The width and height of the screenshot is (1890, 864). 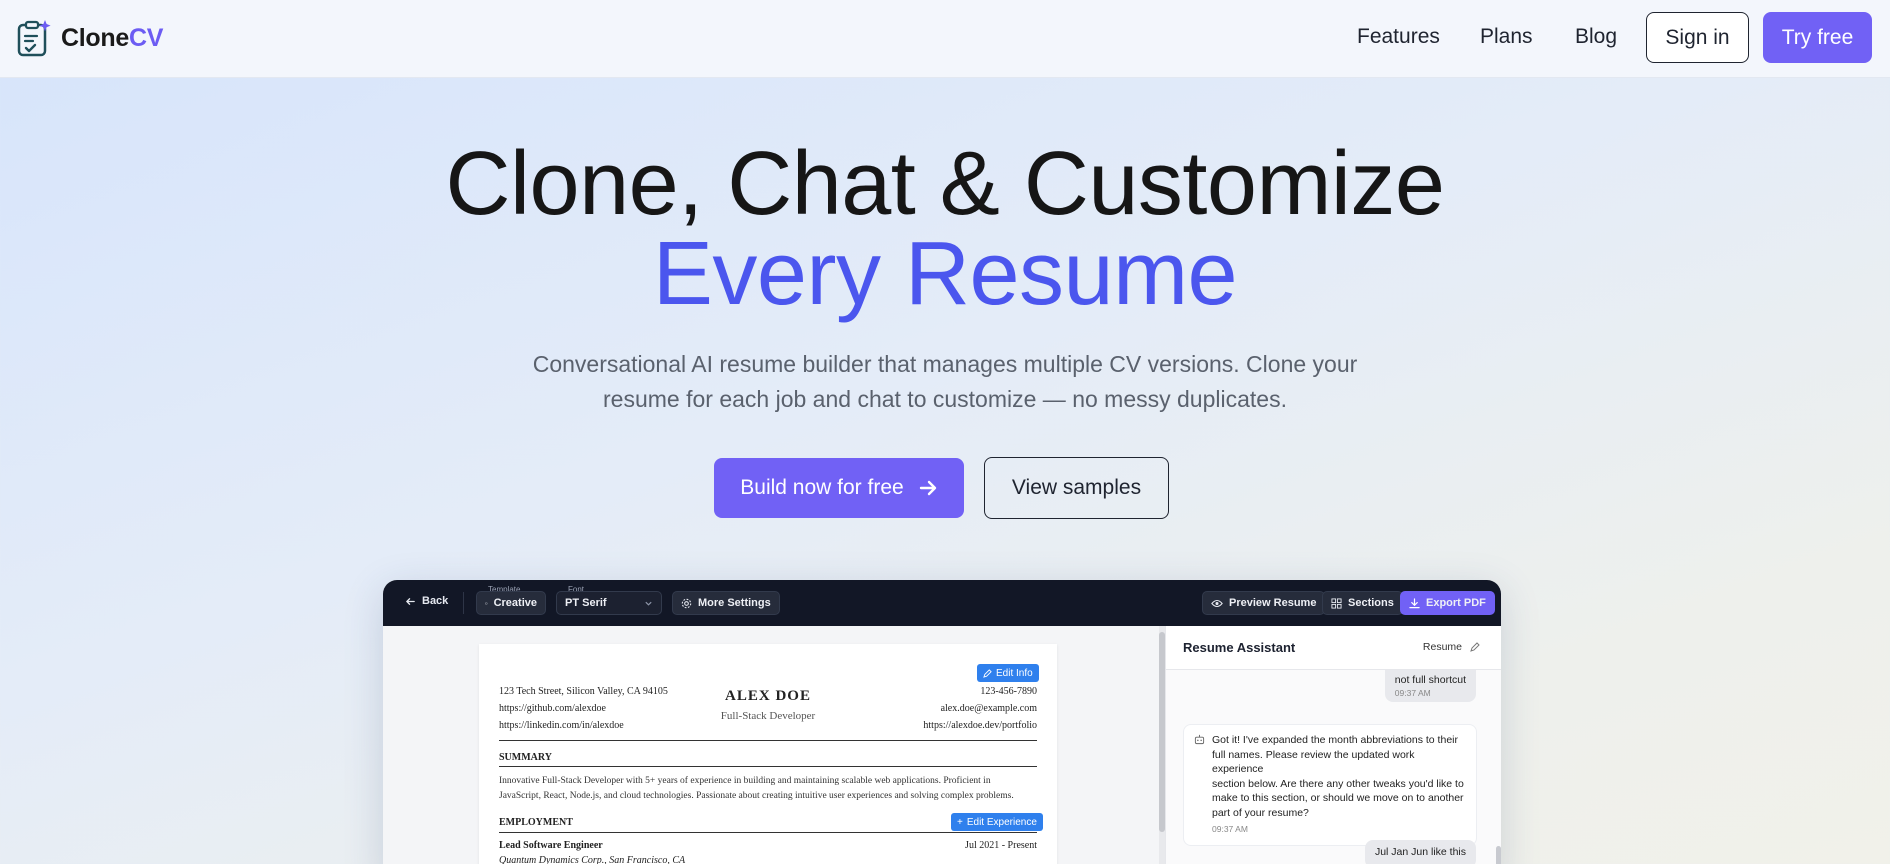 I want to click on back-label: Back, so click(x=435, y=601).